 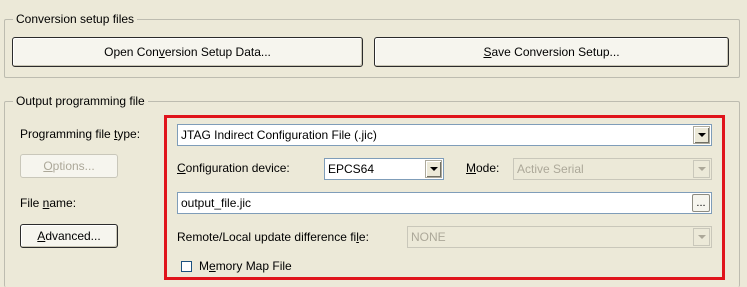 What do you see at coordinates (75, 19) in the screenshot?
I see `conversion-setup-title: Conversion setup files` at bounding box center [75, 19].